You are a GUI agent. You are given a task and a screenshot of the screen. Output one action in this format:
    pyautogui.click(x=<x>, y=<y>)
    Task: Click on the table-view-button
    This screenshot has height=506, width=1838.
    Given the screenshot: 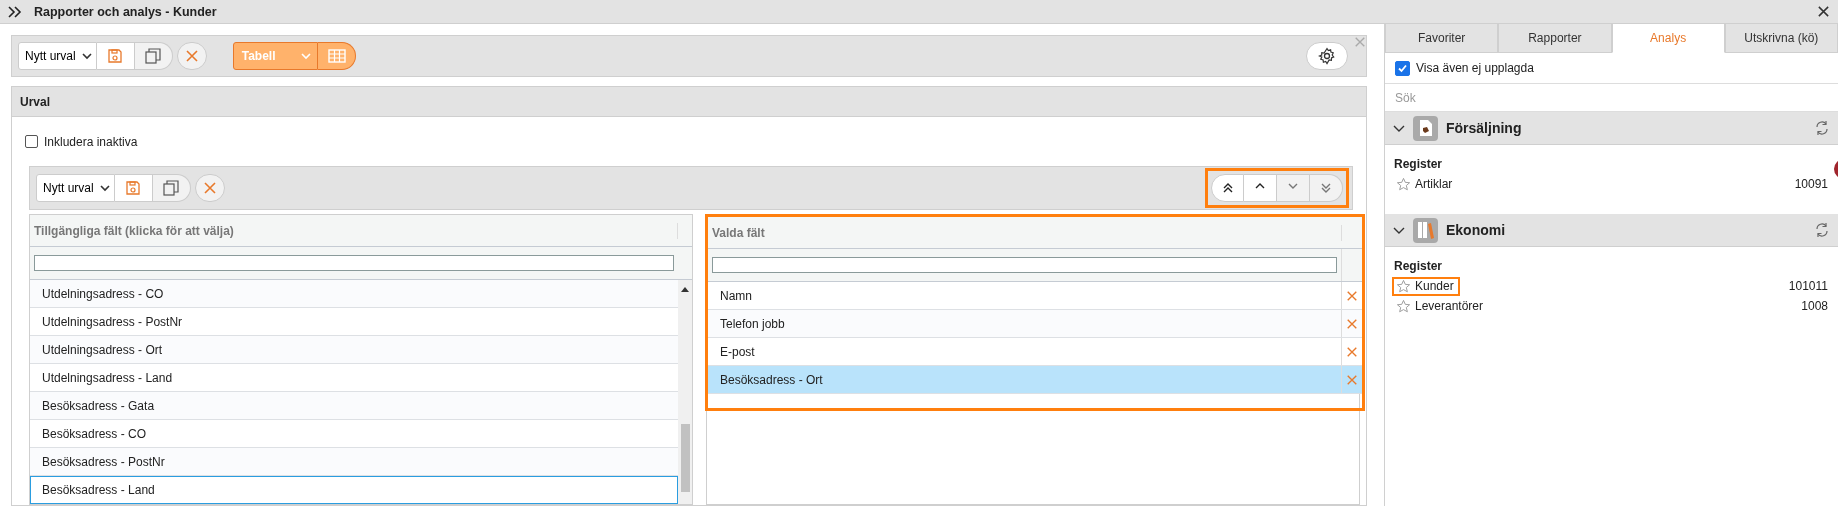 What is the action you would take?
    pyautogui.click(x=337, y=56)
    